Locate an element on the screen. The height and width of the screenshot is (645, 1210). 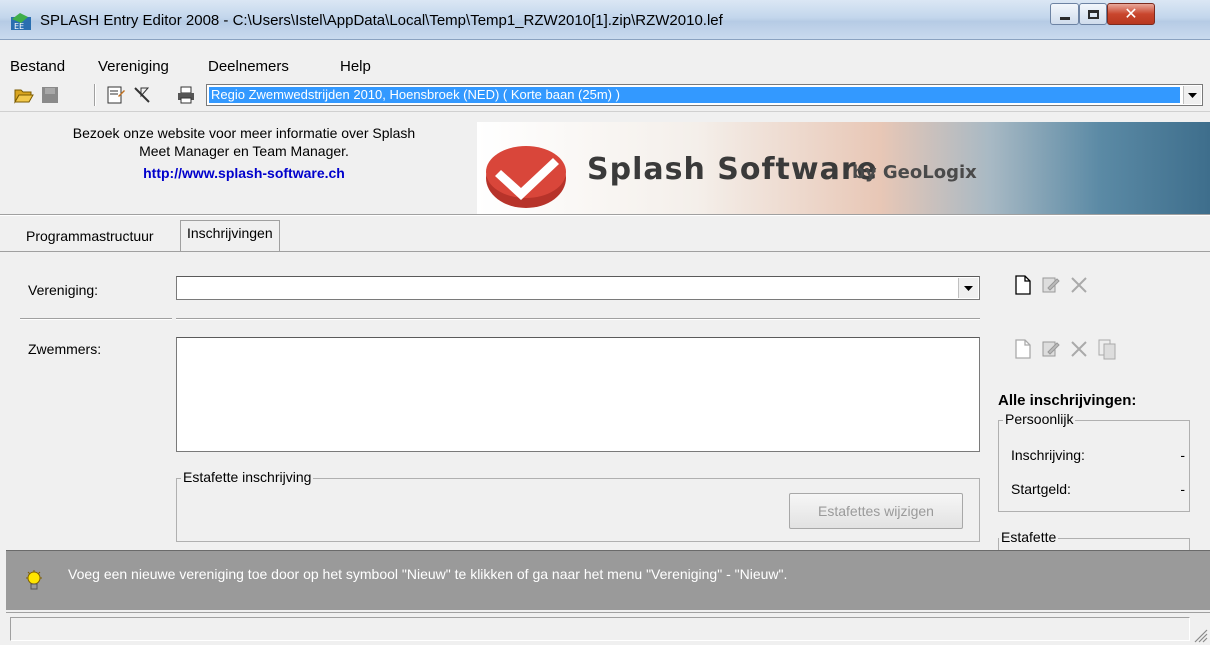
menu-vereniging: Vereniging is located at coordinates (133, 67).